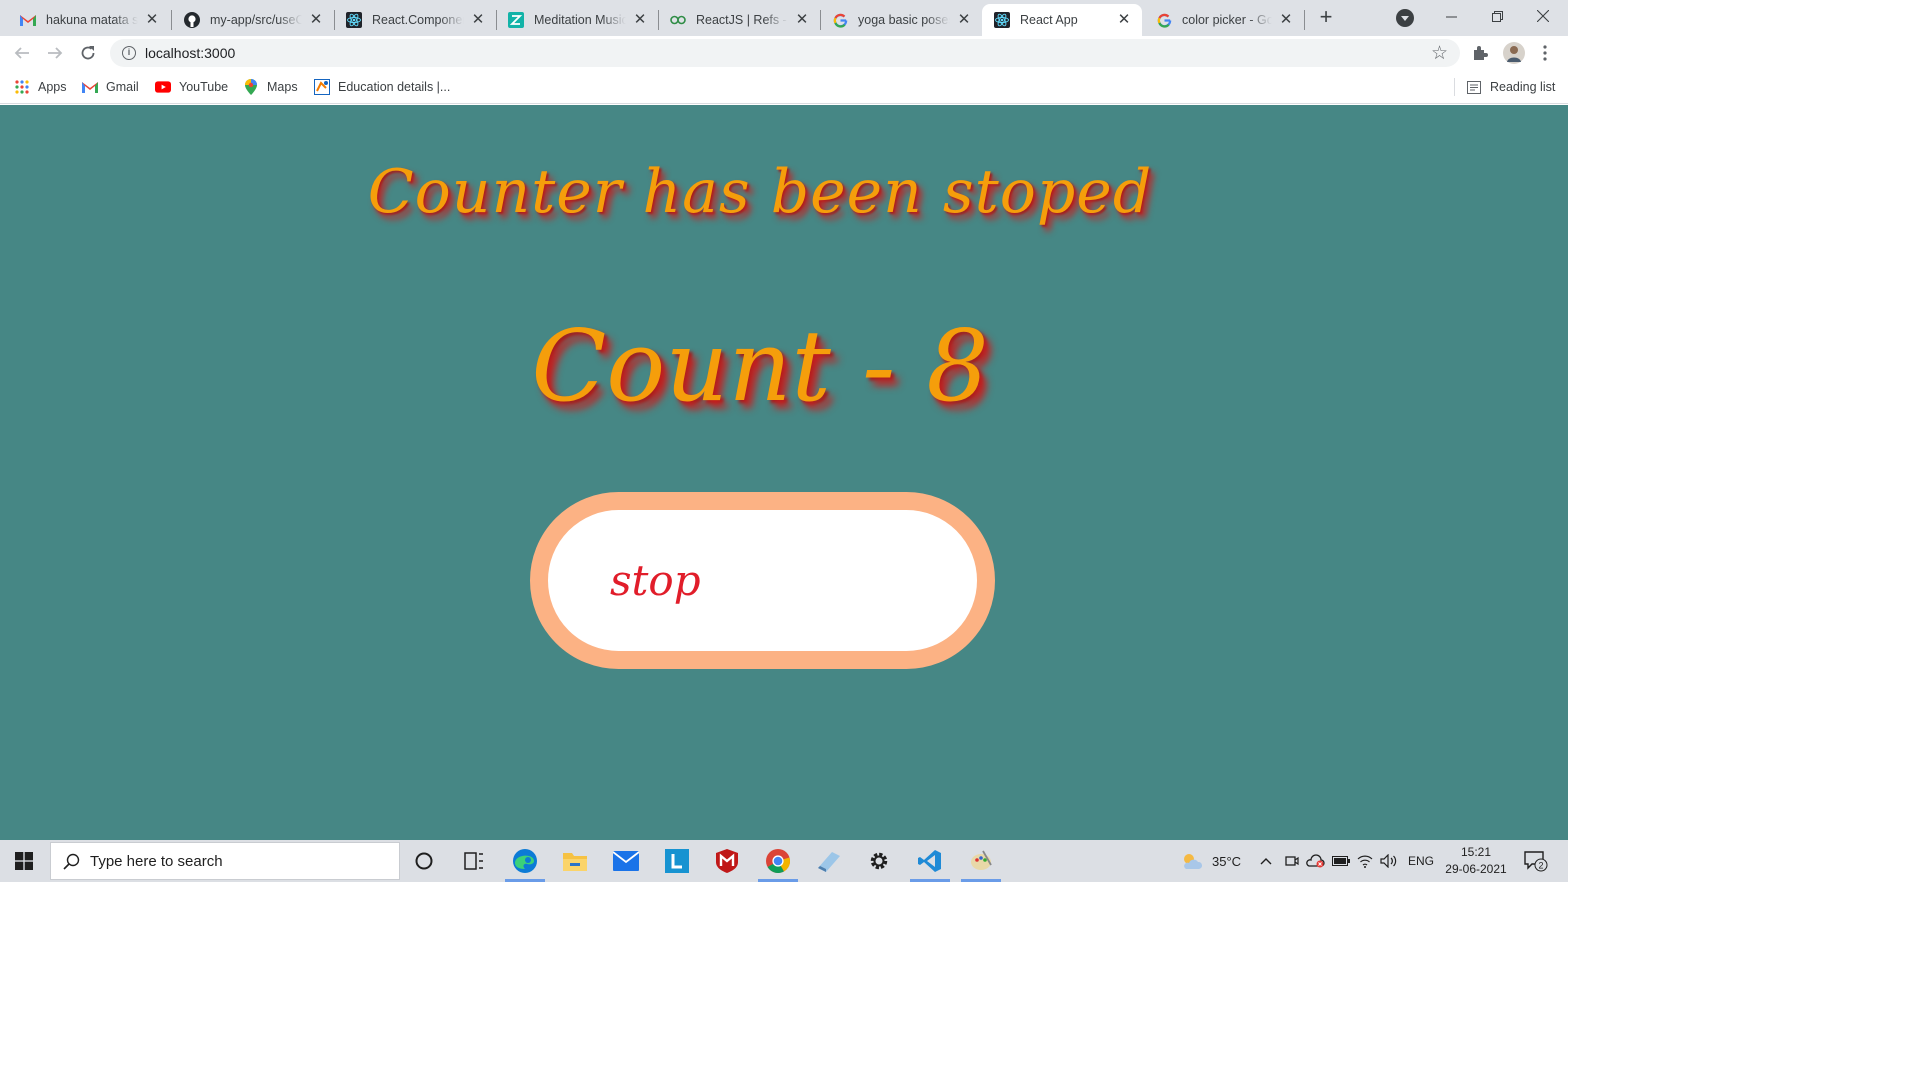 This screenshot has width=1920, height=1080. I want to click on vscode-icon, so click(930, 861).